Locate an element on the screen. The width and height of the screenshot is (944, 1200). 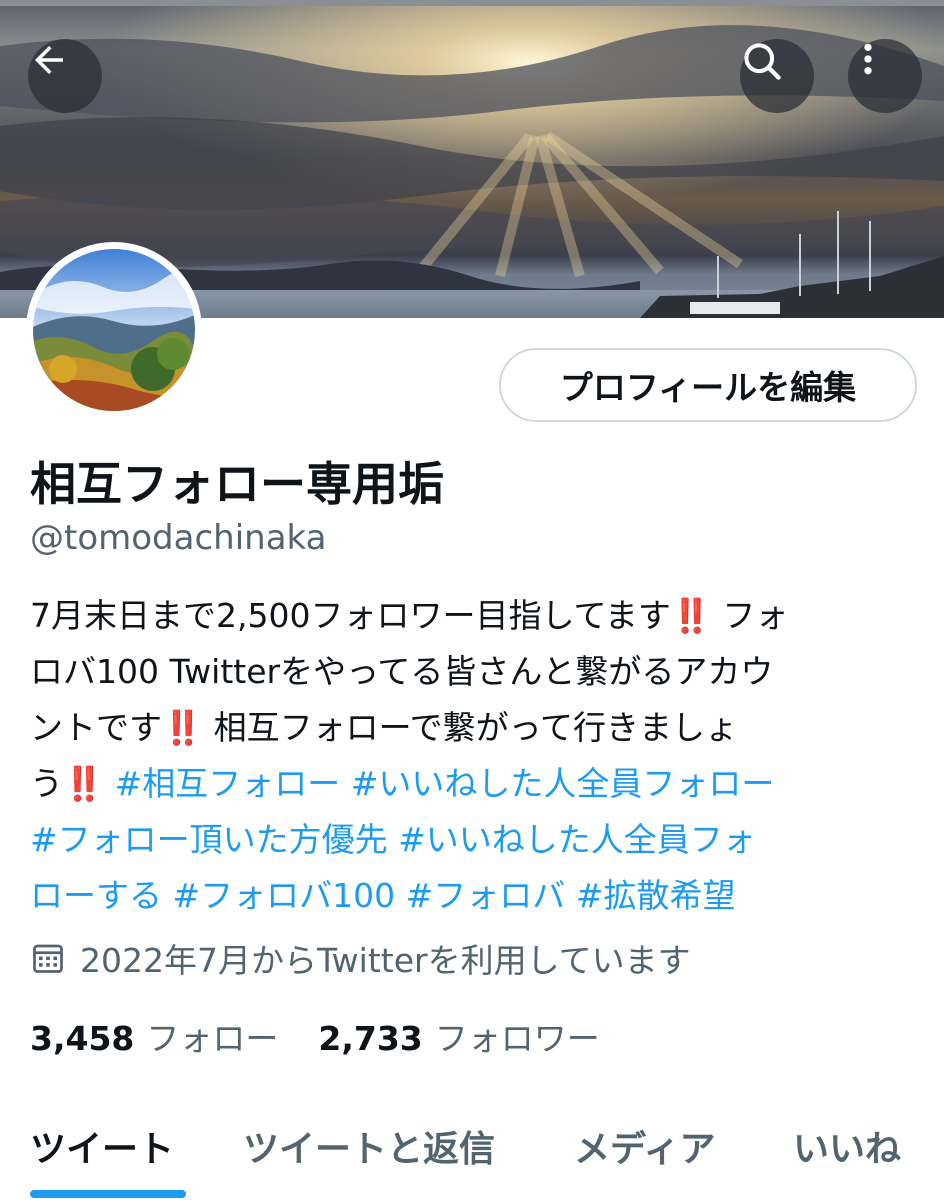
hashtag-link: #相互フォロー is located at coordinates (228, 783).